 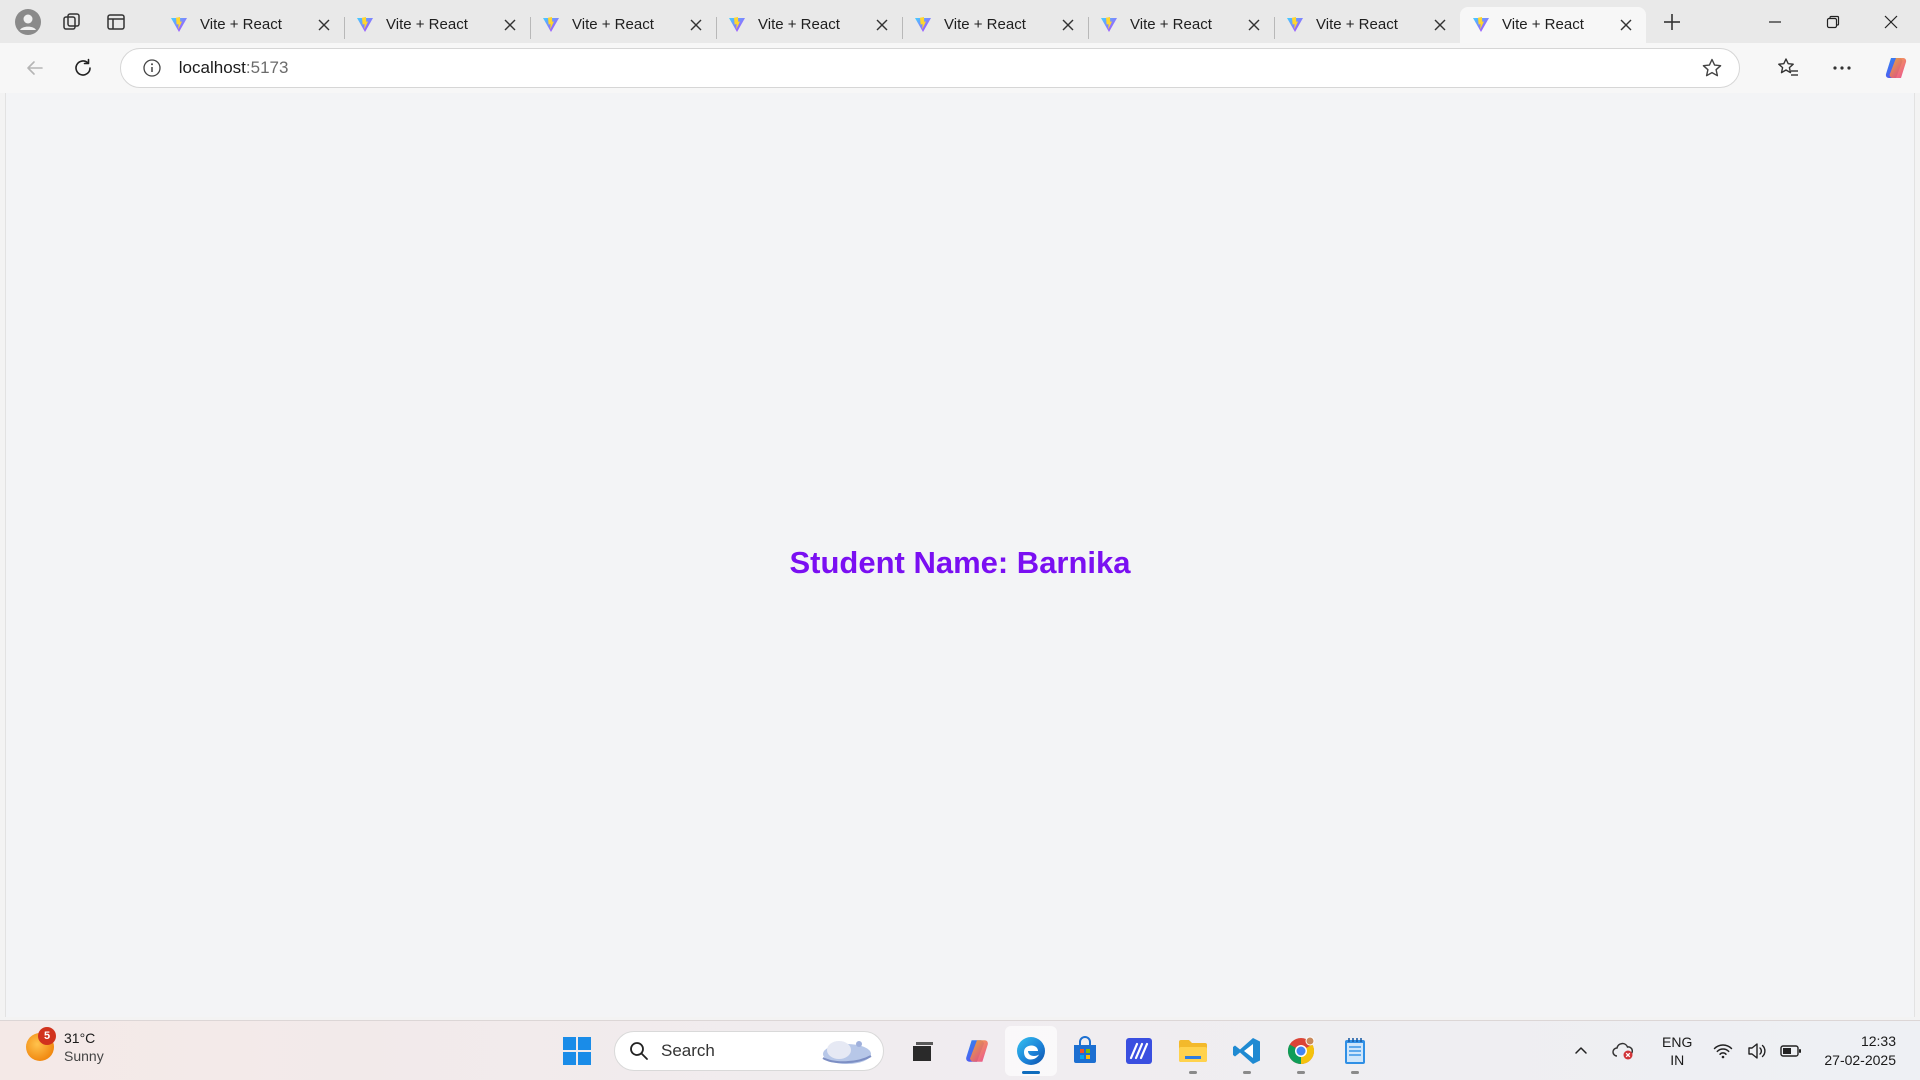 I want to click on taskbar-center: Search, so click(x=966, y=1051).